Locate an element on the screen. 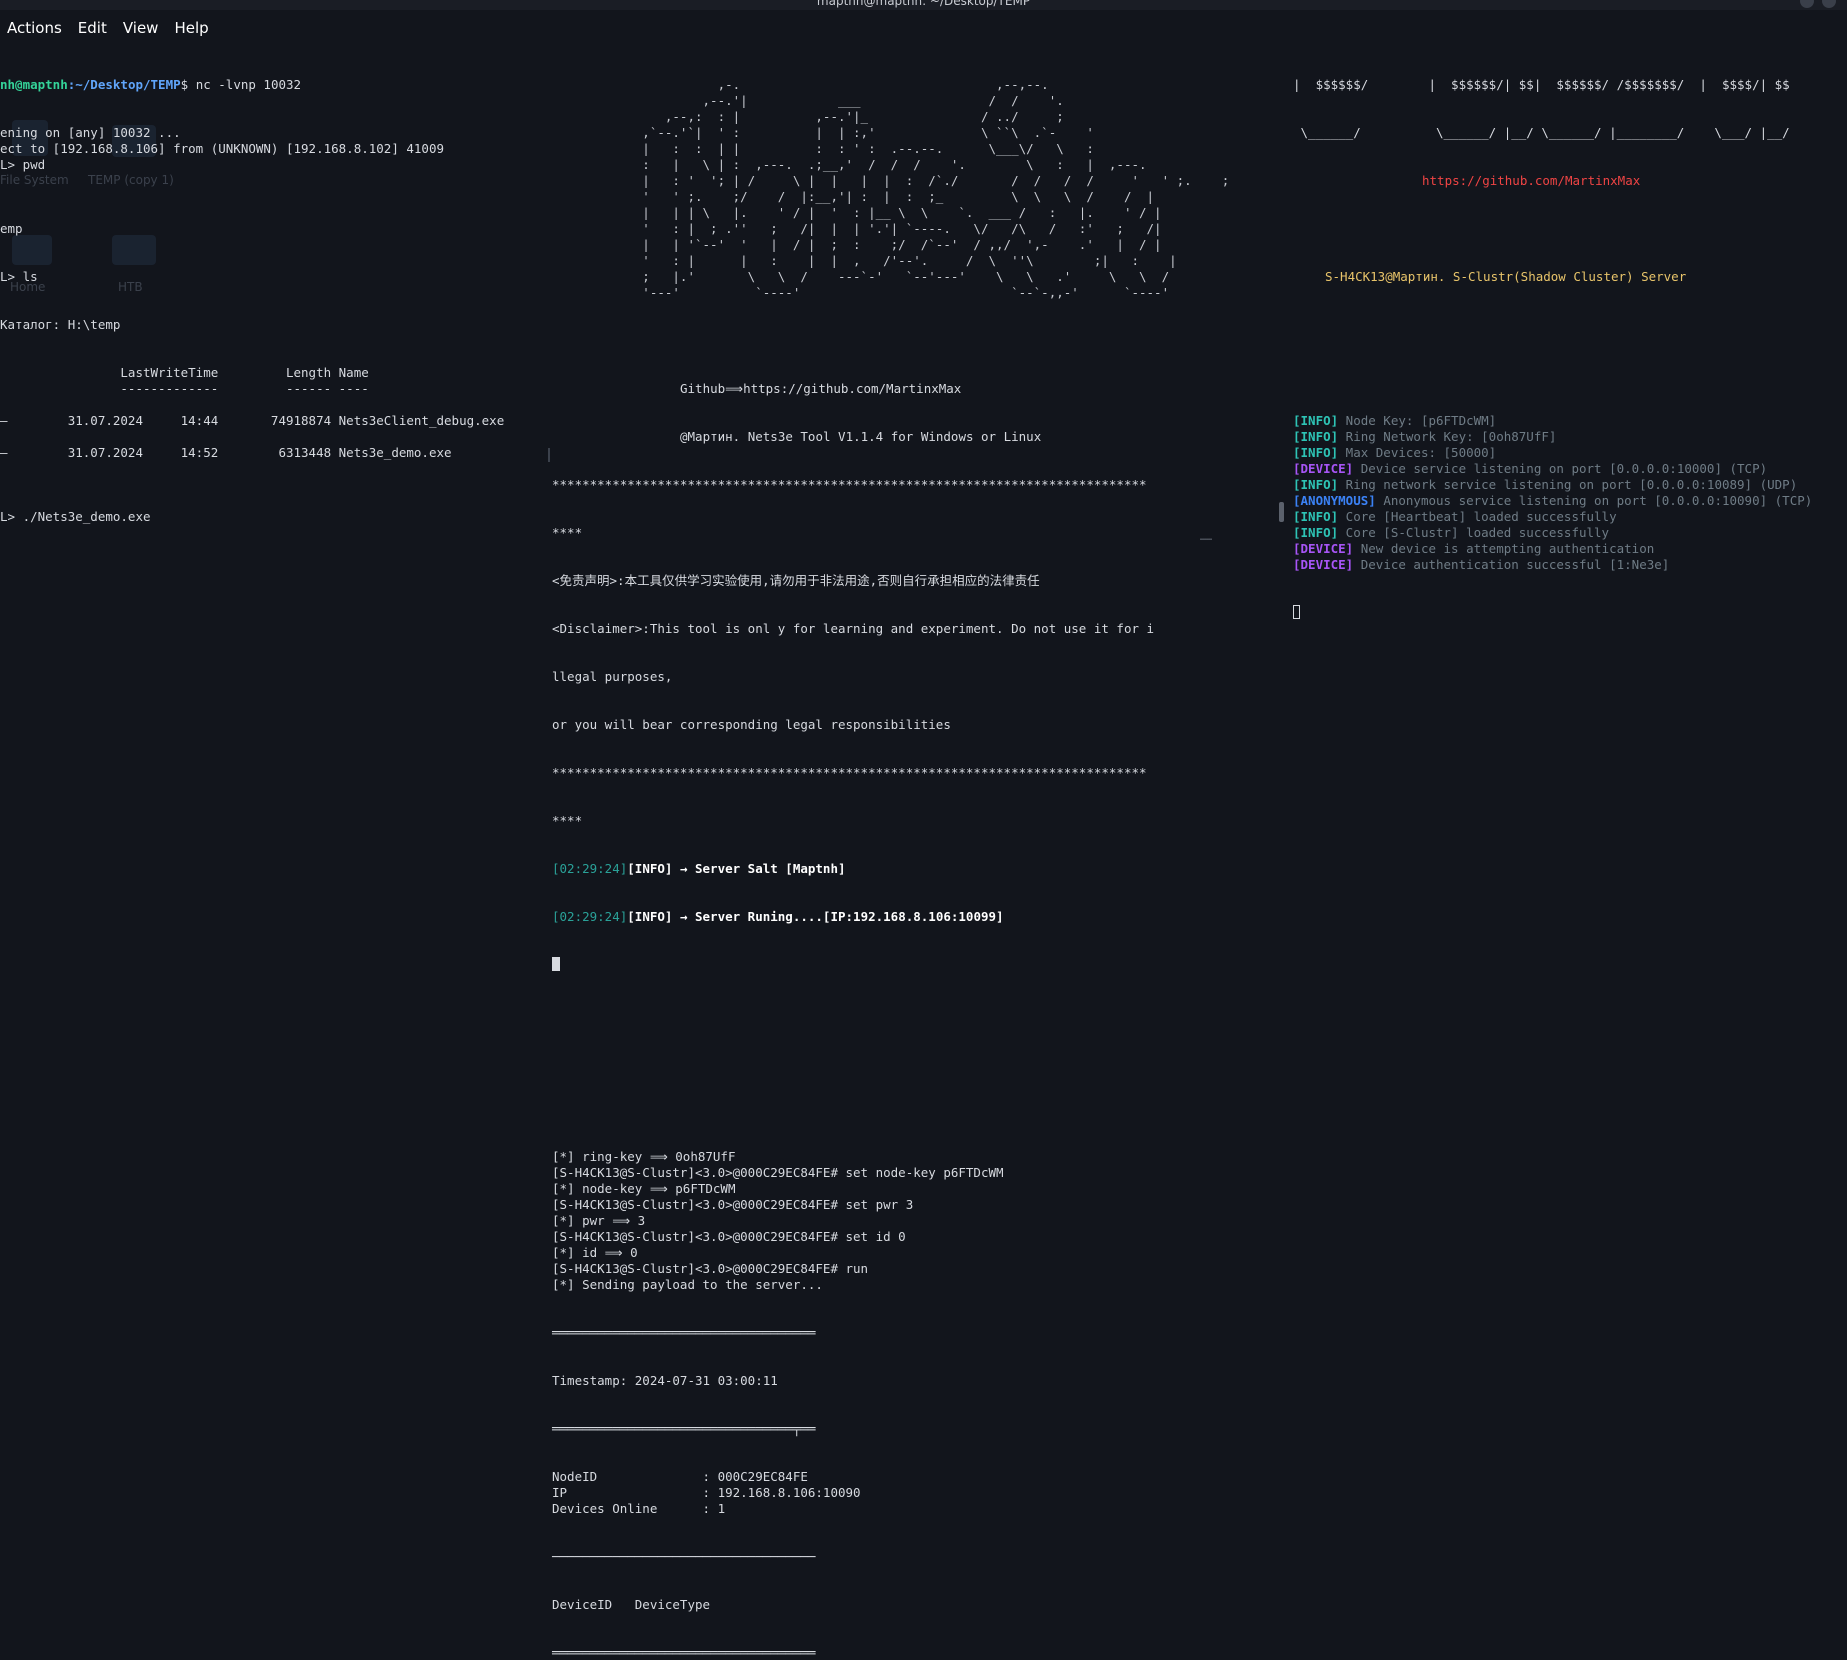  prompt-command: nc -lvnp 10032 is located at coordinates (248, 84).